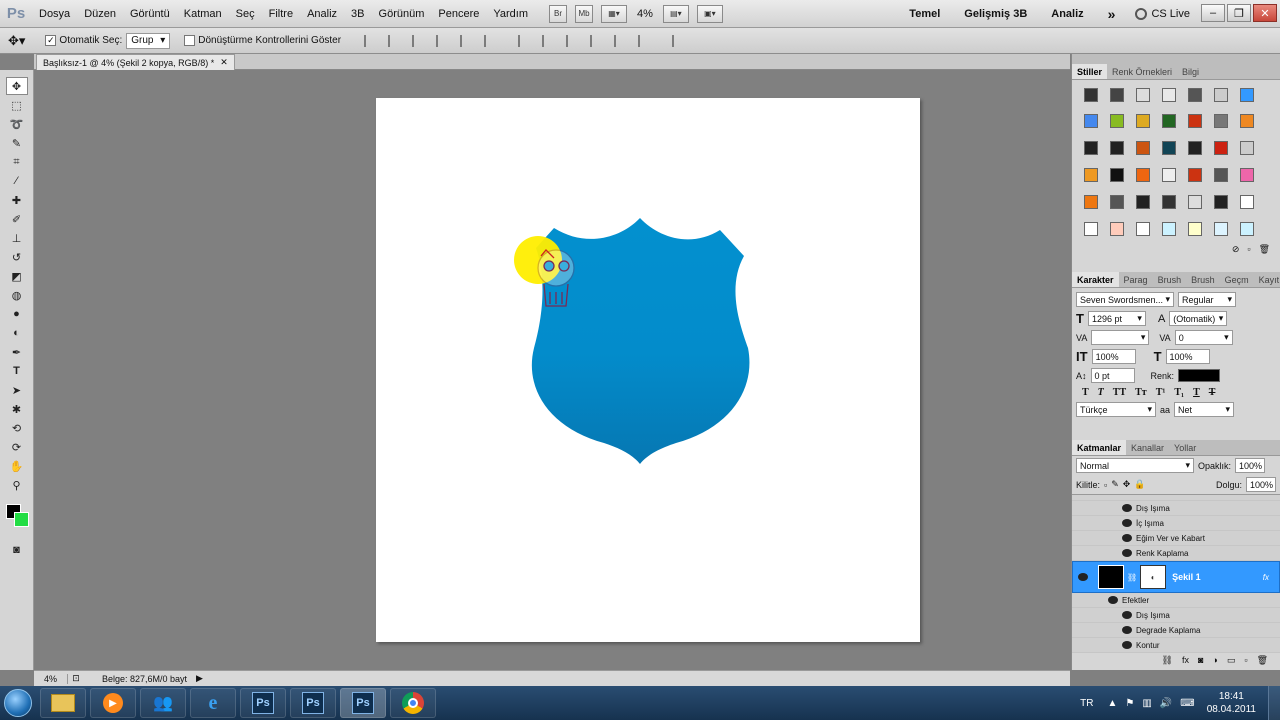 Image resolution: width=1280 pixels, height=720 pixels. What do you see at coordinates (54, 14) in the screenshot?
I see `menu-item-0: Dosya` at bounding box center [54, 14].